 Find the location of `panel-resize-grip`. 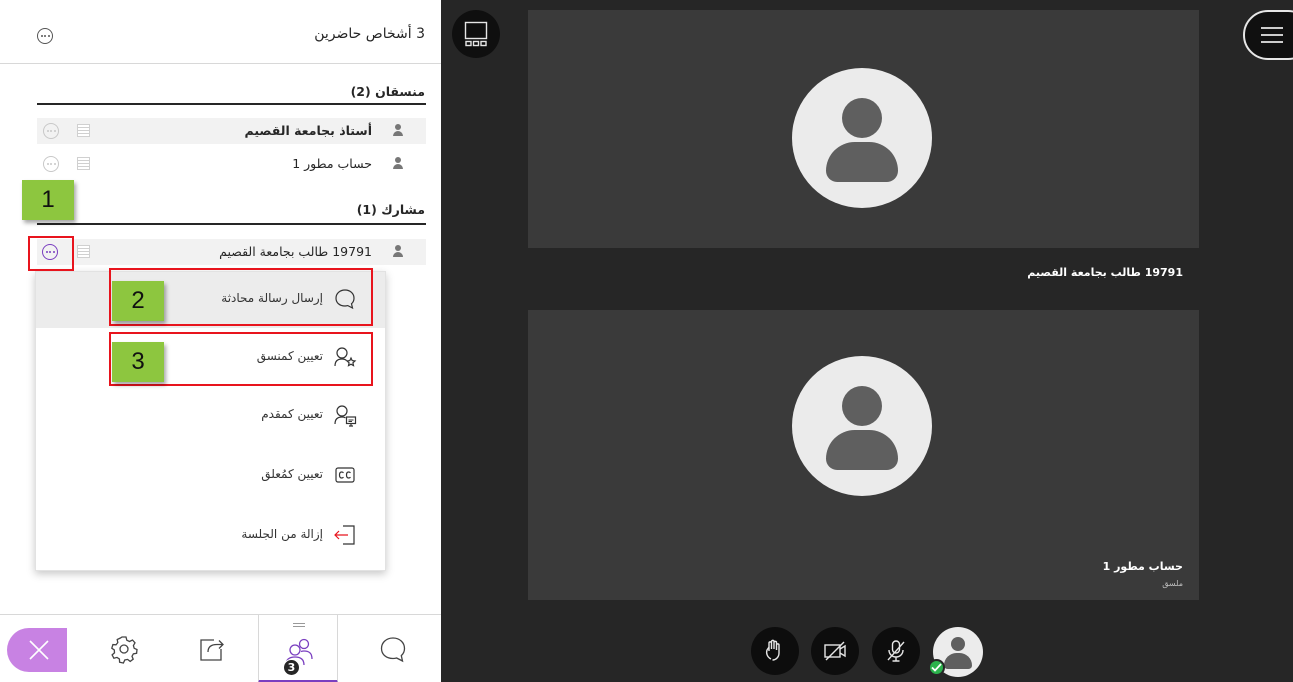

panel-resize-grip is located at coordinates (299, 625).